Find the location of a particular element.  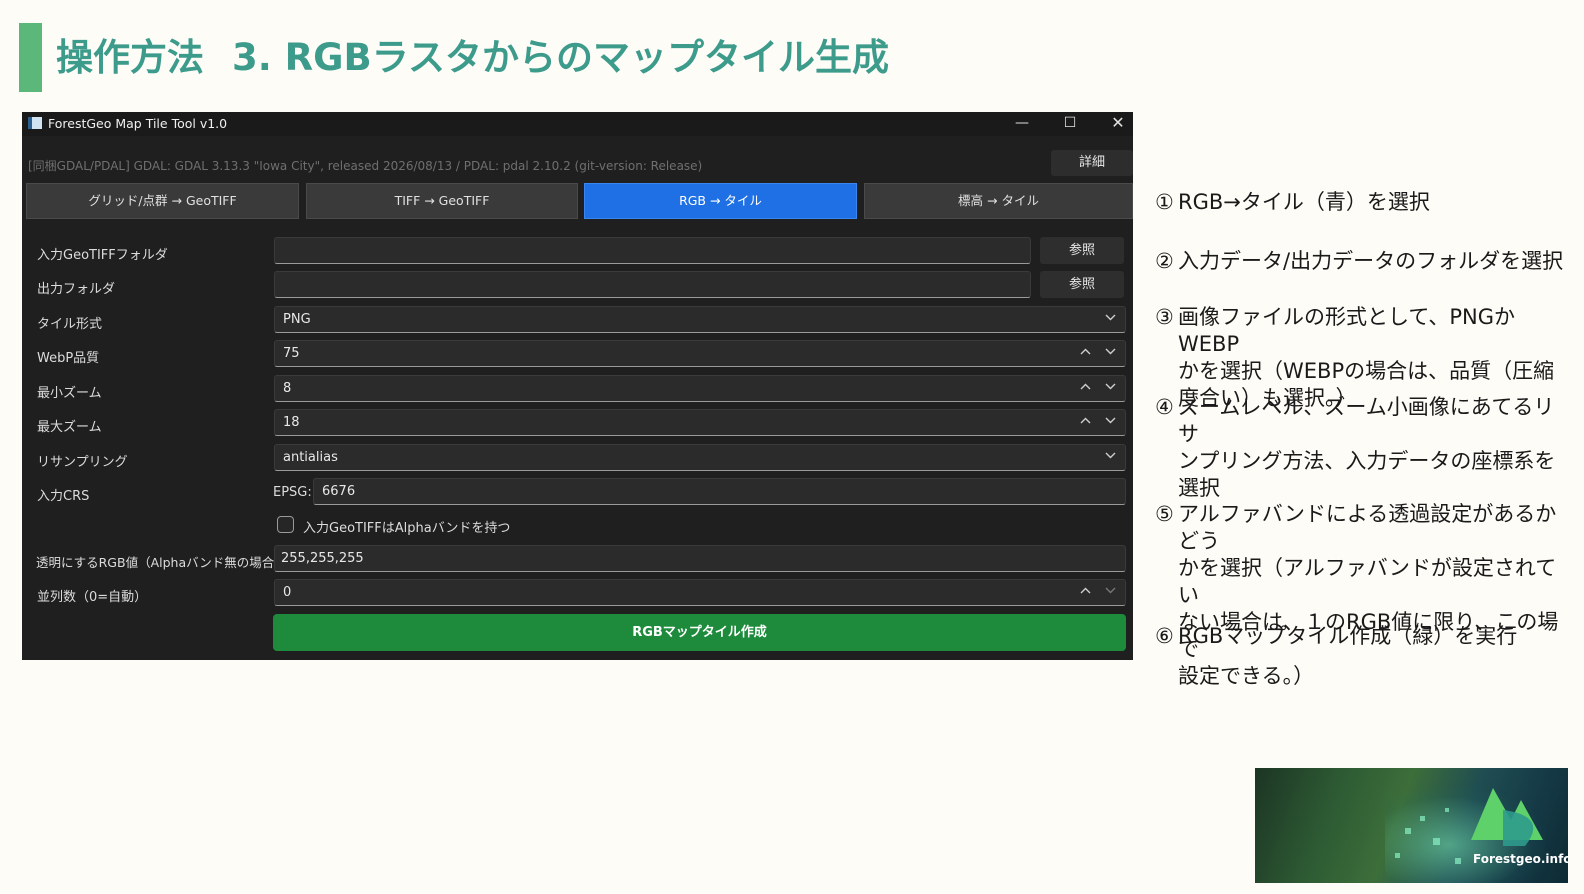

output-folder-label: 出力フォルダ is located at coordinates (76, 289).